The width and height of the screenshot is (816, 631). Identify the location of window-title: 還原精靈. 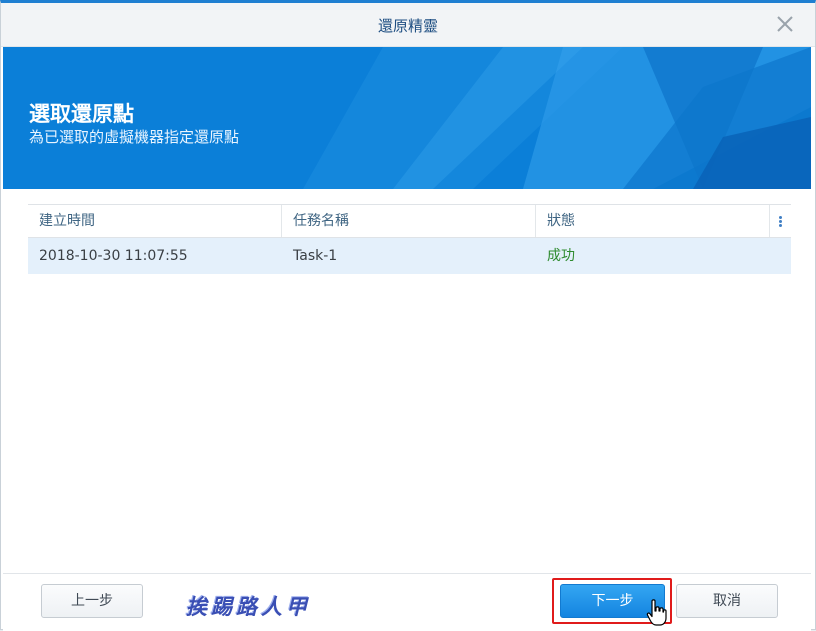
(407, 26).